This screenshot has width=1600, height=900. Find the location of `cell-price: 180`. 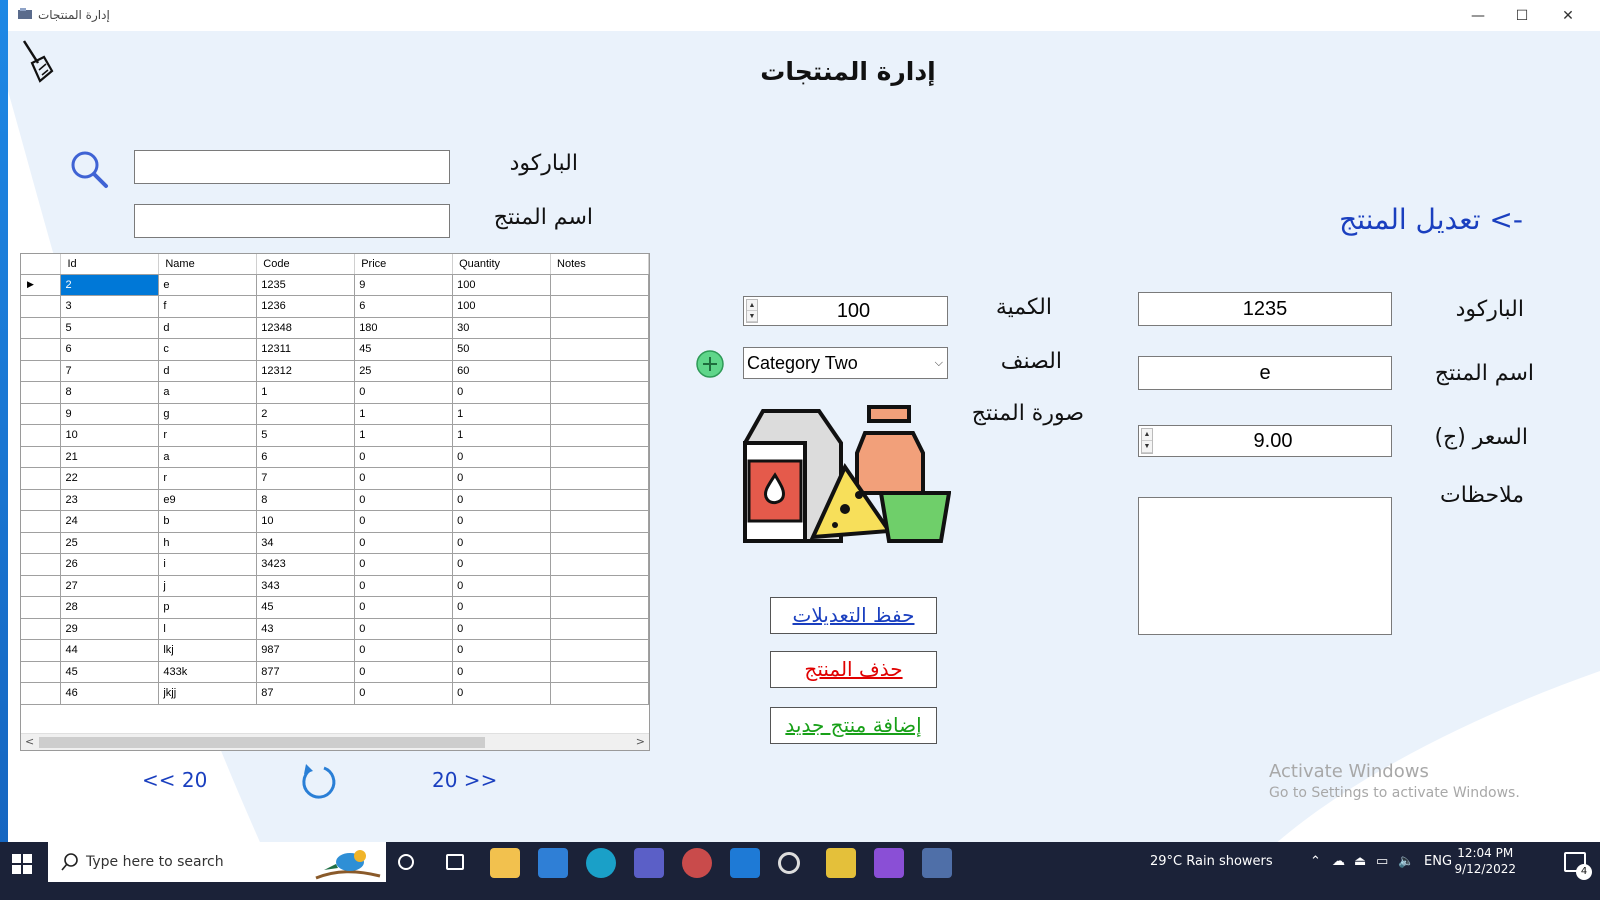

cell-price: 180 is located at coordinates (404, 328).